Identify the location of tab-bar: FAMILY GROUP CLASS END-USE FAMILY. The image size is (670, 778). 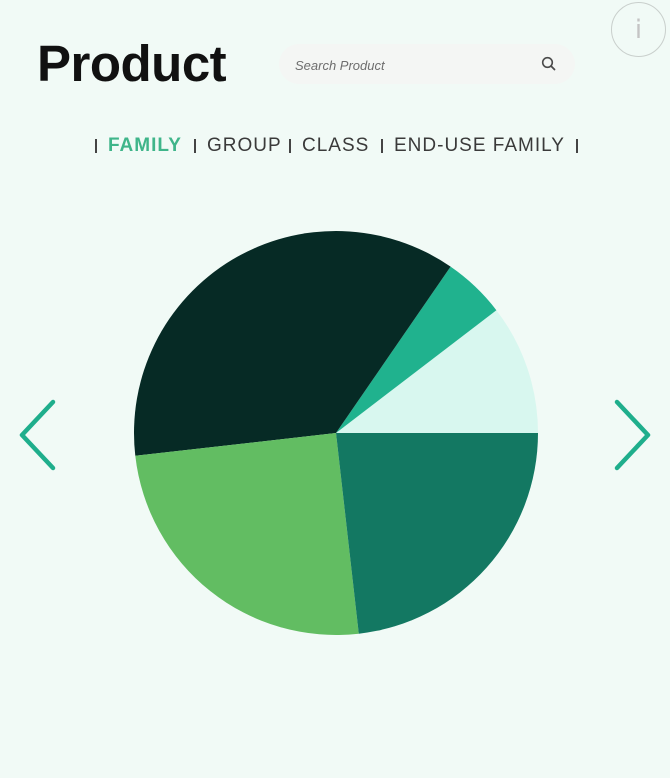
(335, 146).